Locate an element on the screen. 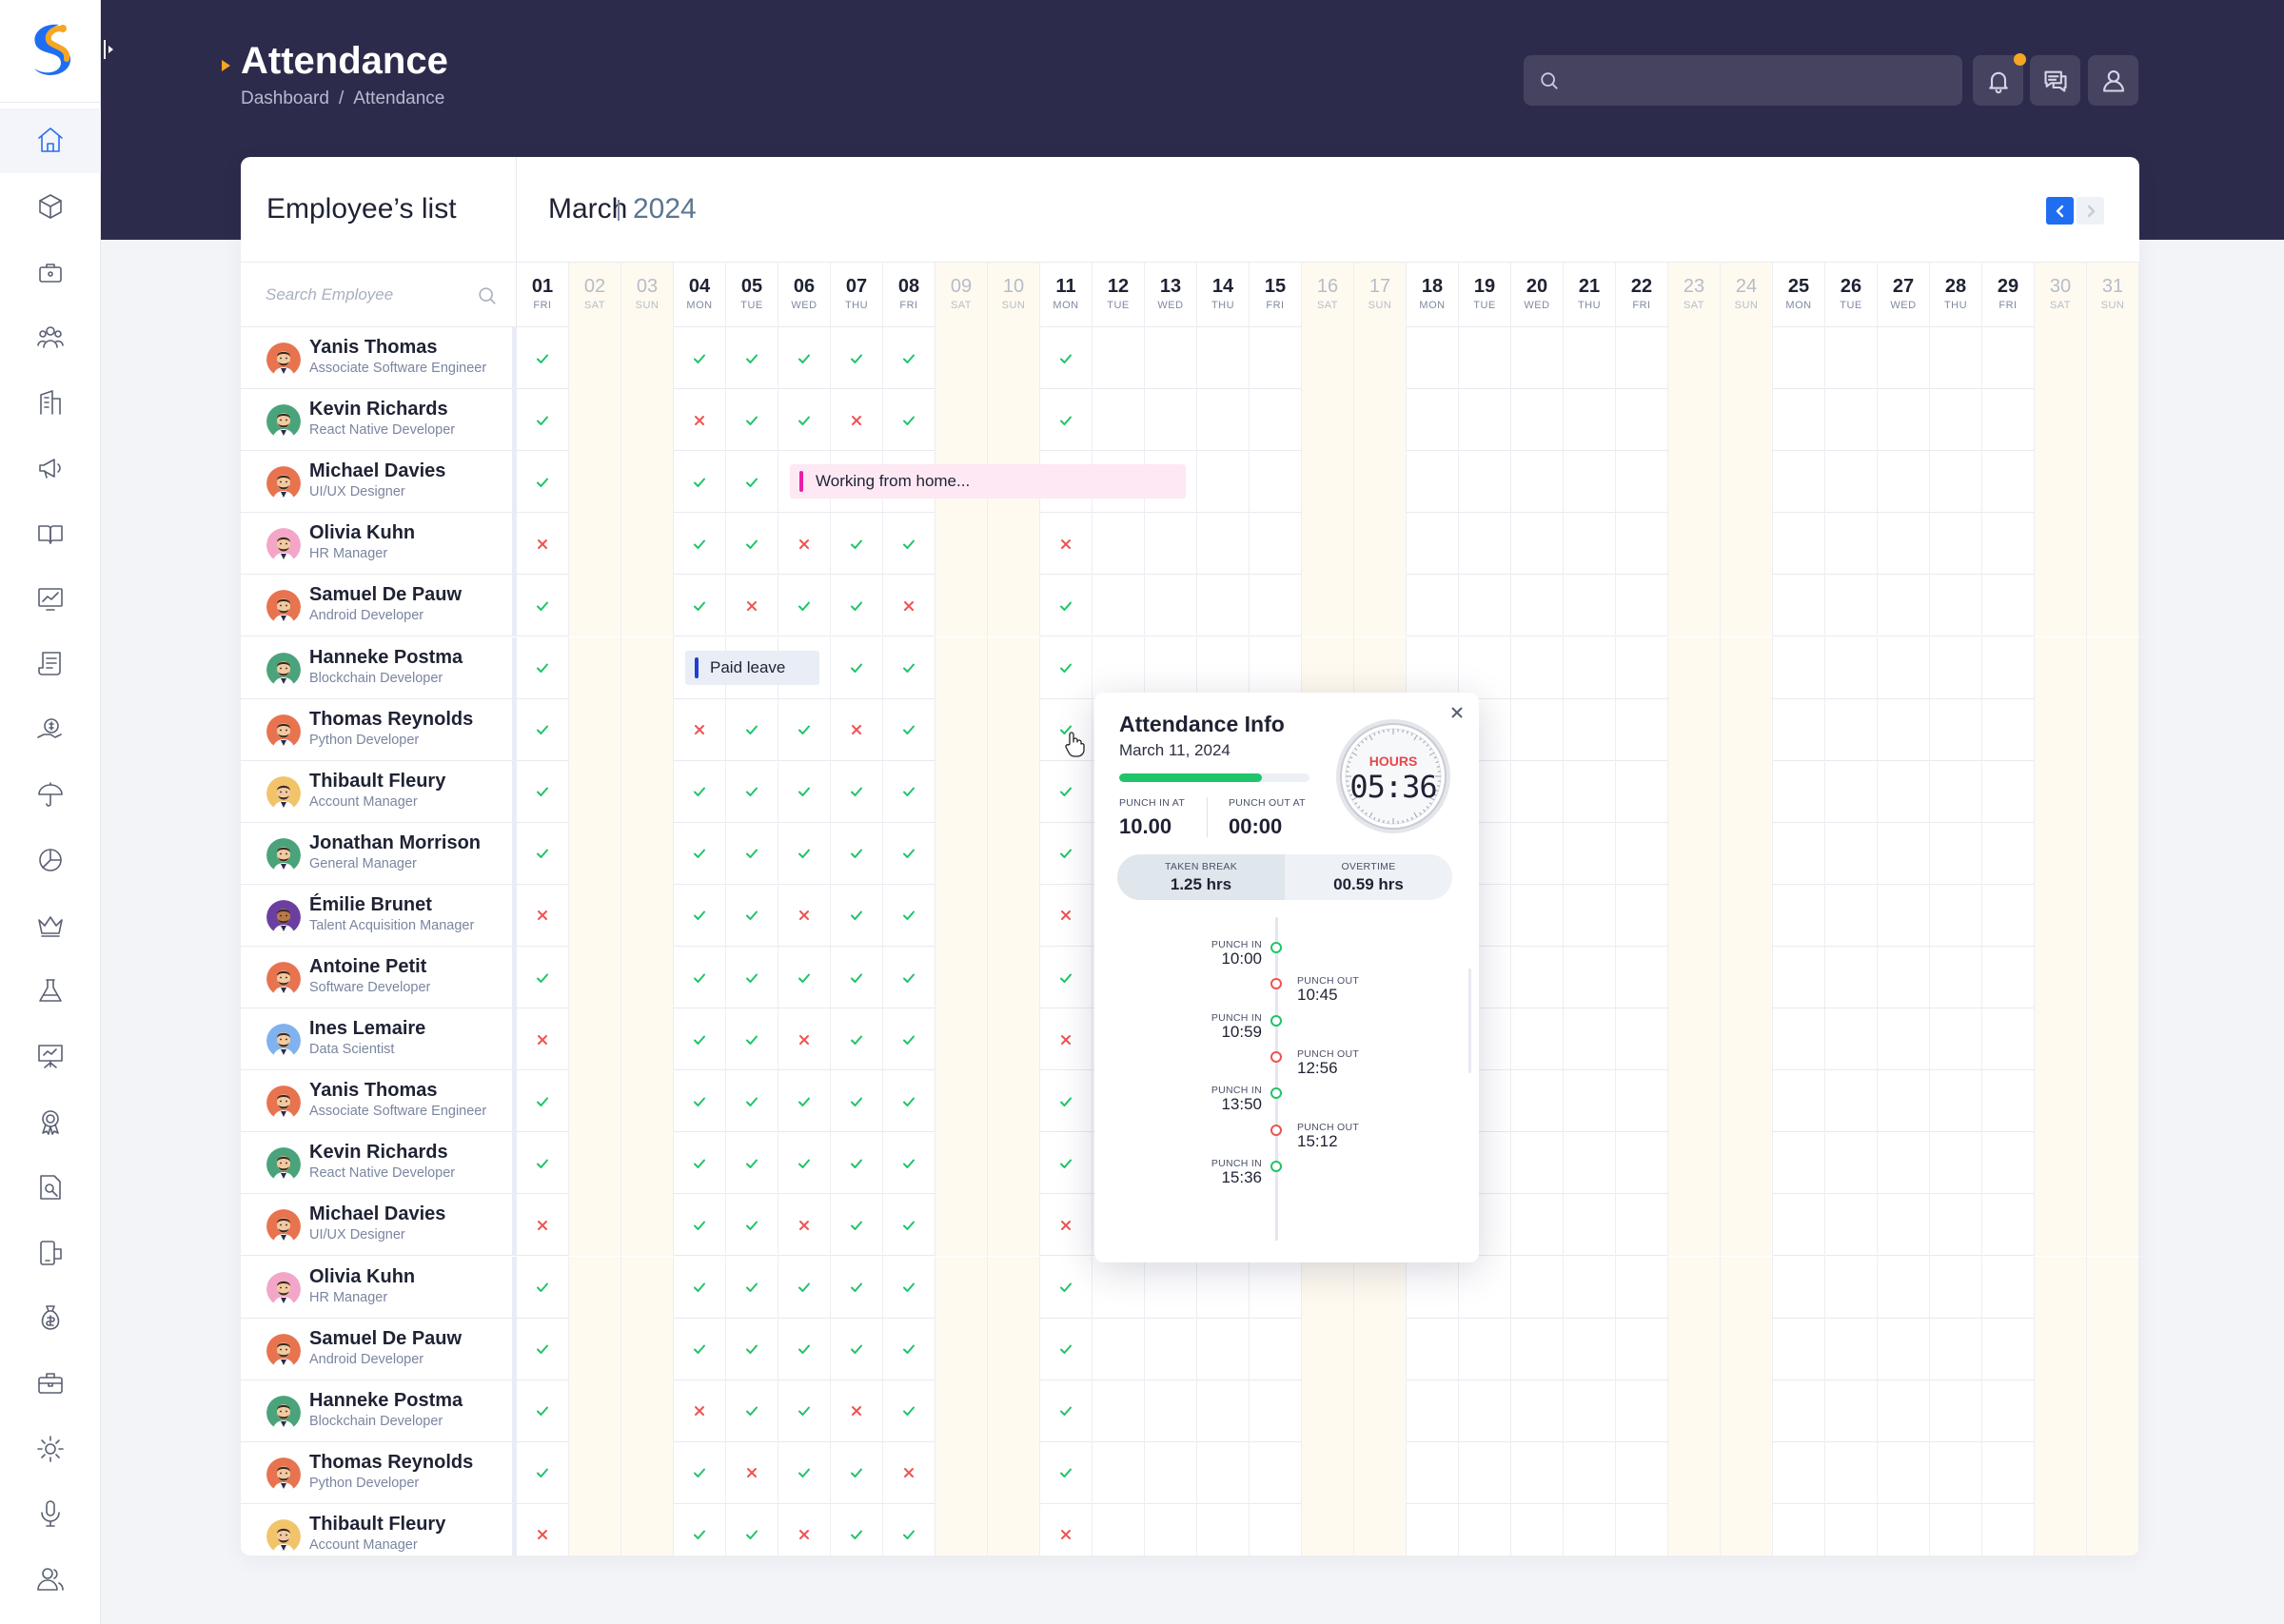  popup-scrollbar is located at coordinates (1469, 1021).